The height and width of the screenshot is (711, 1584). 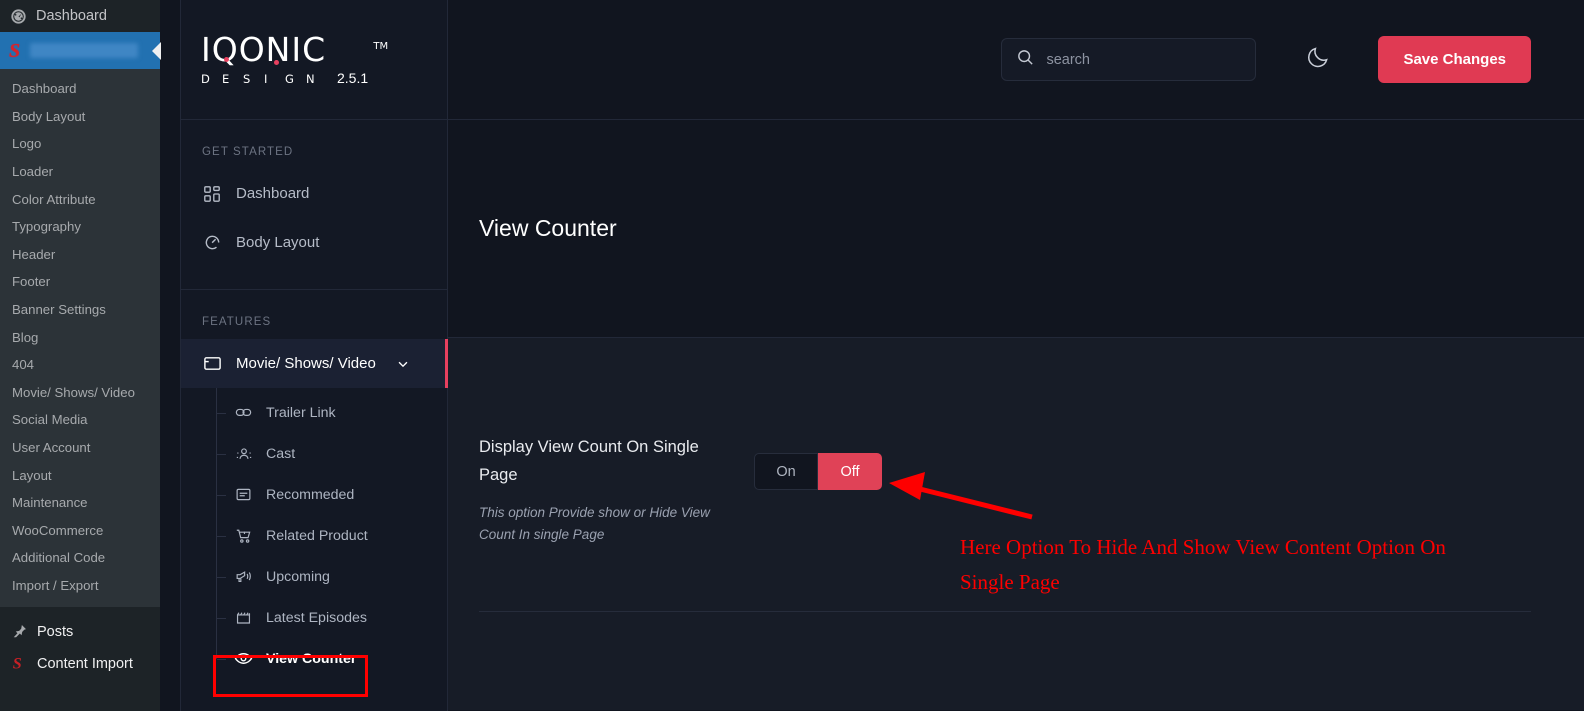 What do you see at coordinates (80, 420) in the screenshot?
I see `wp-submenu-item: Social Media` at bounding box center [80, 420].